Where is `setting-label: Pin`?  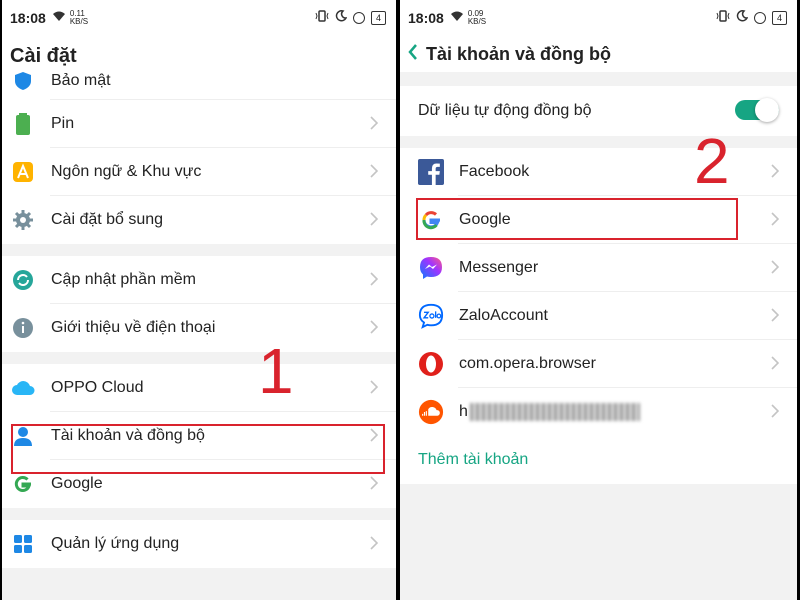 setting-label: Pin is located at coordinates (63, 123).